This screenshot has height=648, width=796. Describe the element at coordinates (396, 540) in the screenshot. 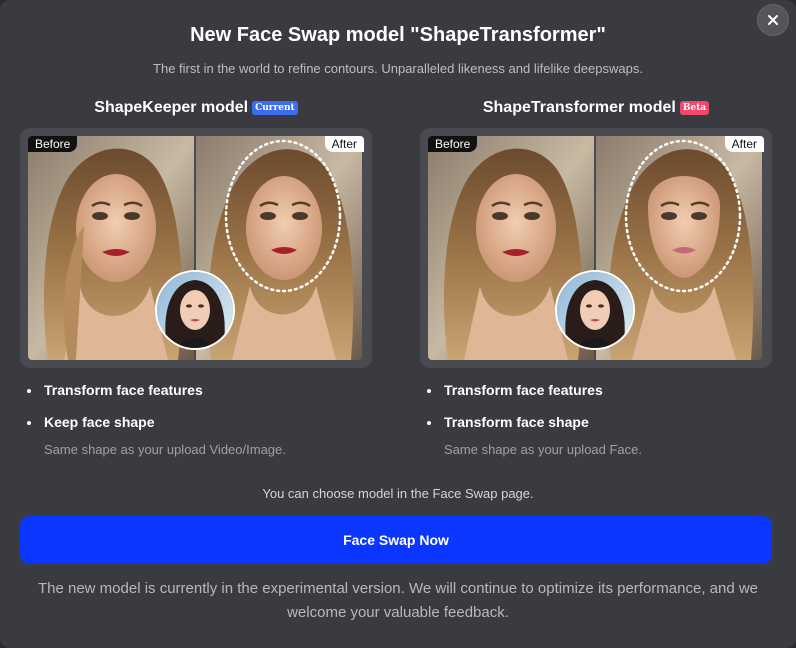

I see `face-swap-now-button: Face Swap Now` at that location.